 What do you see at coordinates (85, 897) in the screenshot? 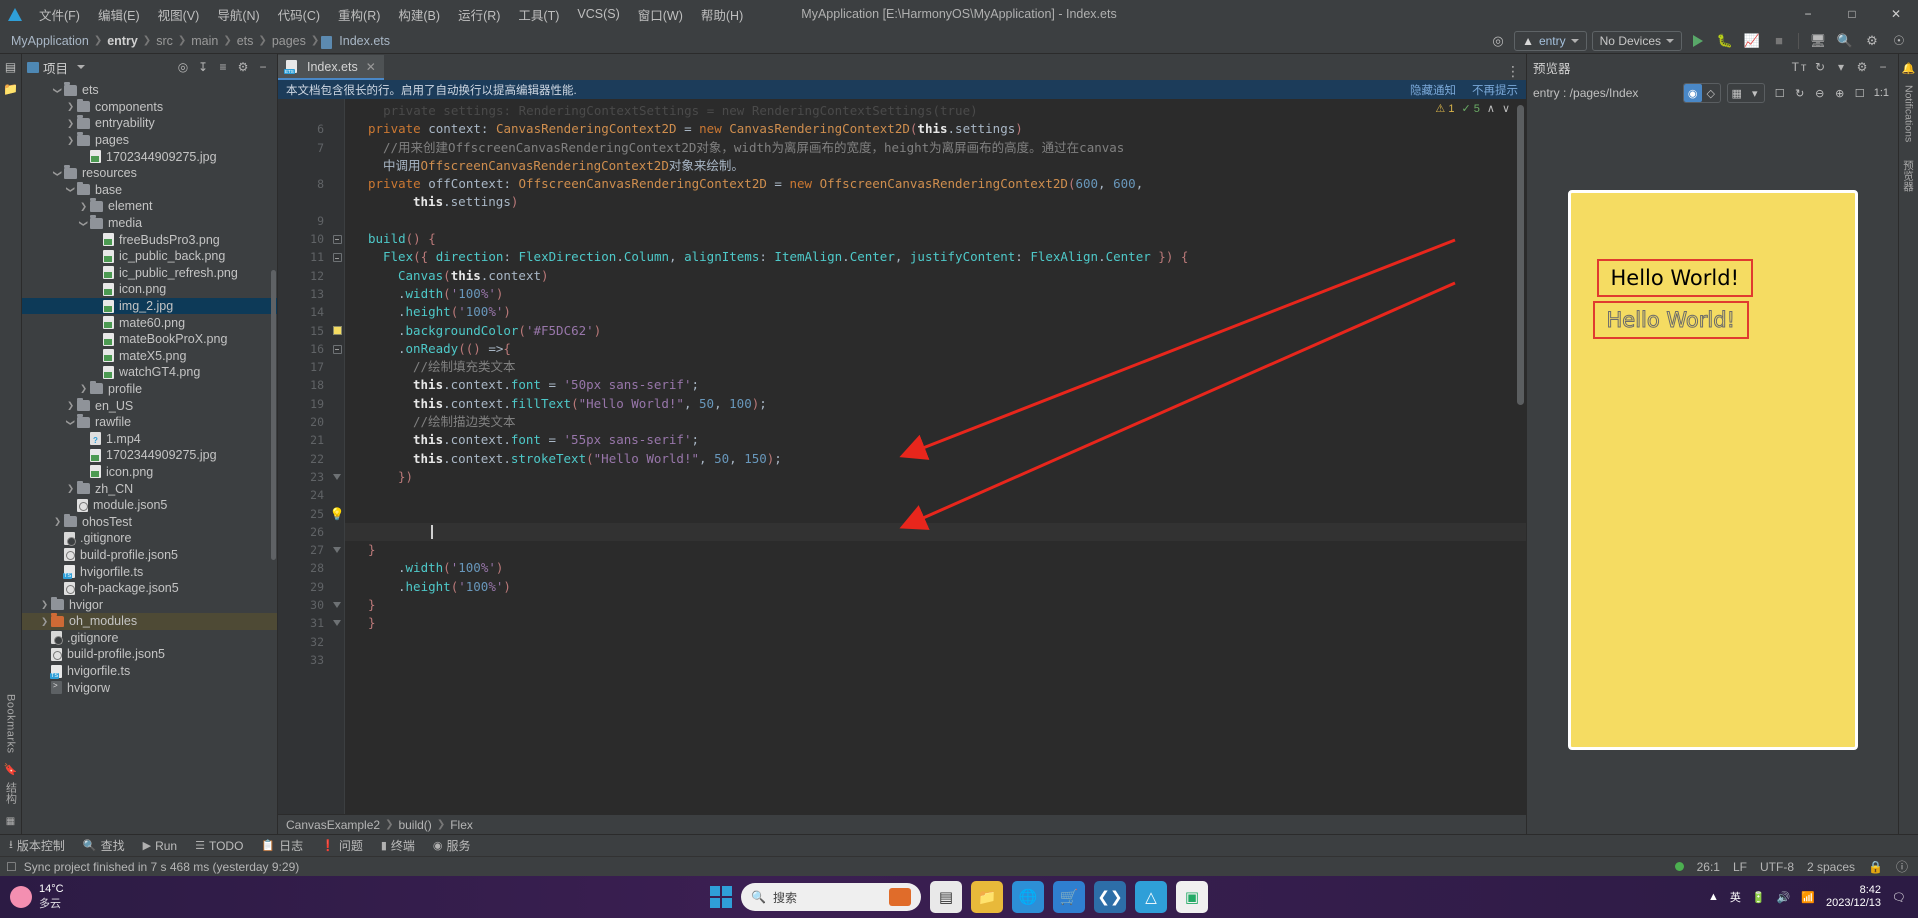
I see `weather-widget: 14°C 多云` at bounding box center [85, 897].